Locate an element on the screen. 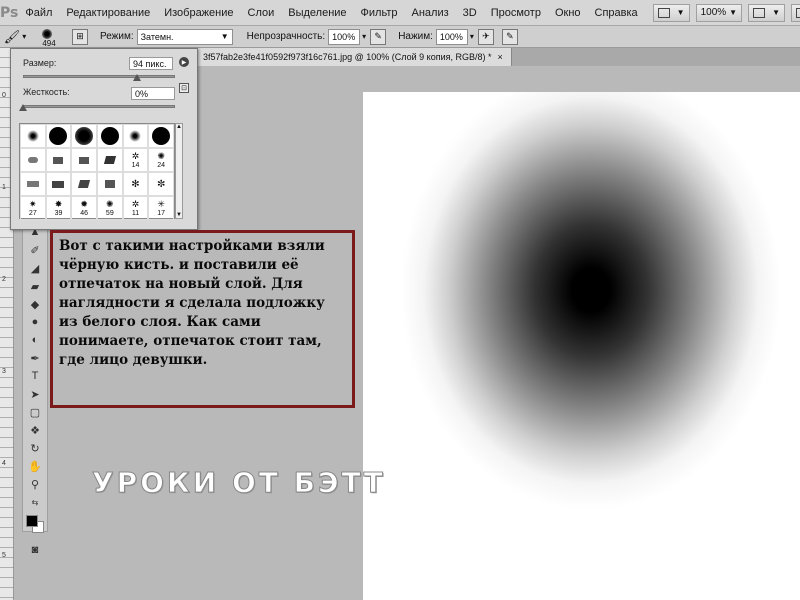 The image size is (800, 600). brush-tool-preset: 🖌 ▾ is located at coordinates (15, 37).